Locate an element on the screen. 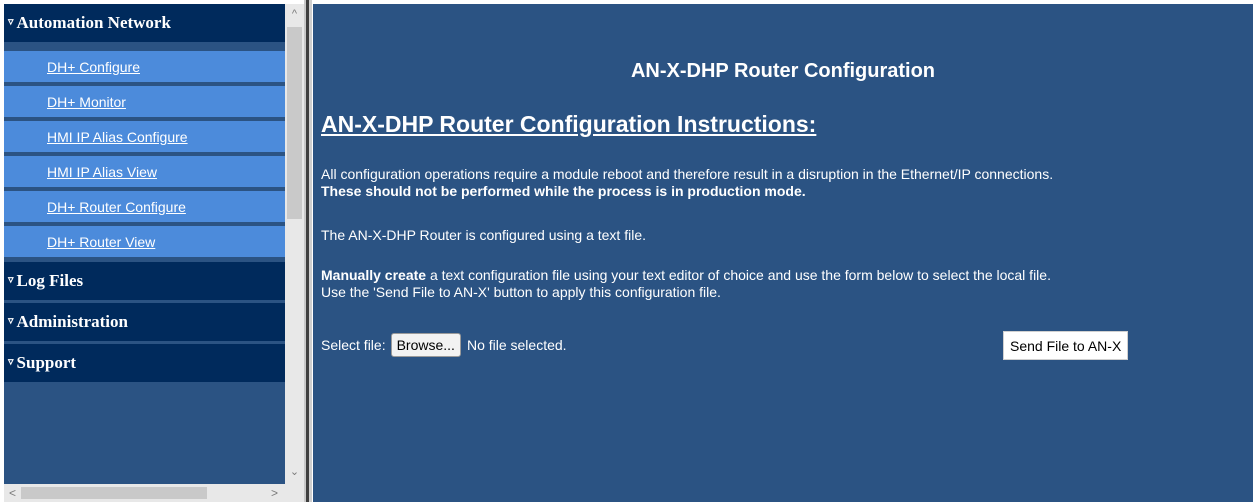  section-administration: ▿ Administration is located at coordinates (144, 322).